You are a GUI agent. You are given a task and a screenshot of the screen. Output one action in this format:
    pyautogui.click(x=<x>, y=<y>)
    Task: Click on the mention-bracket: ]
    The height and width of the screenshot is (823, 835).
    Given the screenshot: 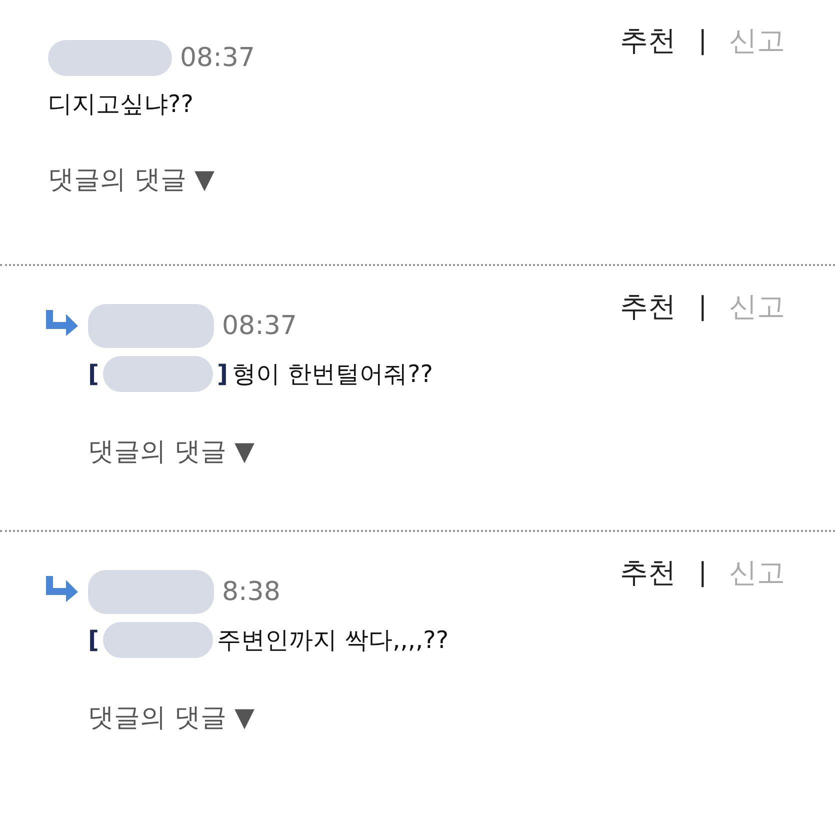 What is the action you would take?
    pyautogui.click(x=222, y=374)
    